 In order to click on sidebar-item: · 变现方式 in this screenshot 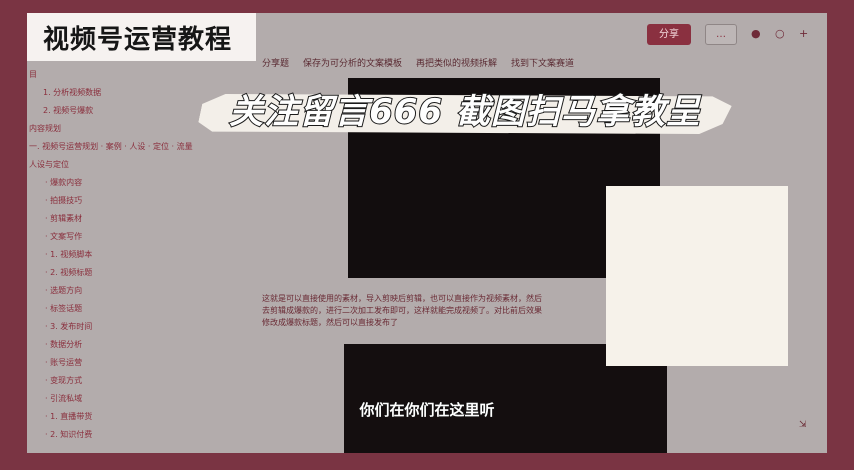, I will do `click(121, 381)`.